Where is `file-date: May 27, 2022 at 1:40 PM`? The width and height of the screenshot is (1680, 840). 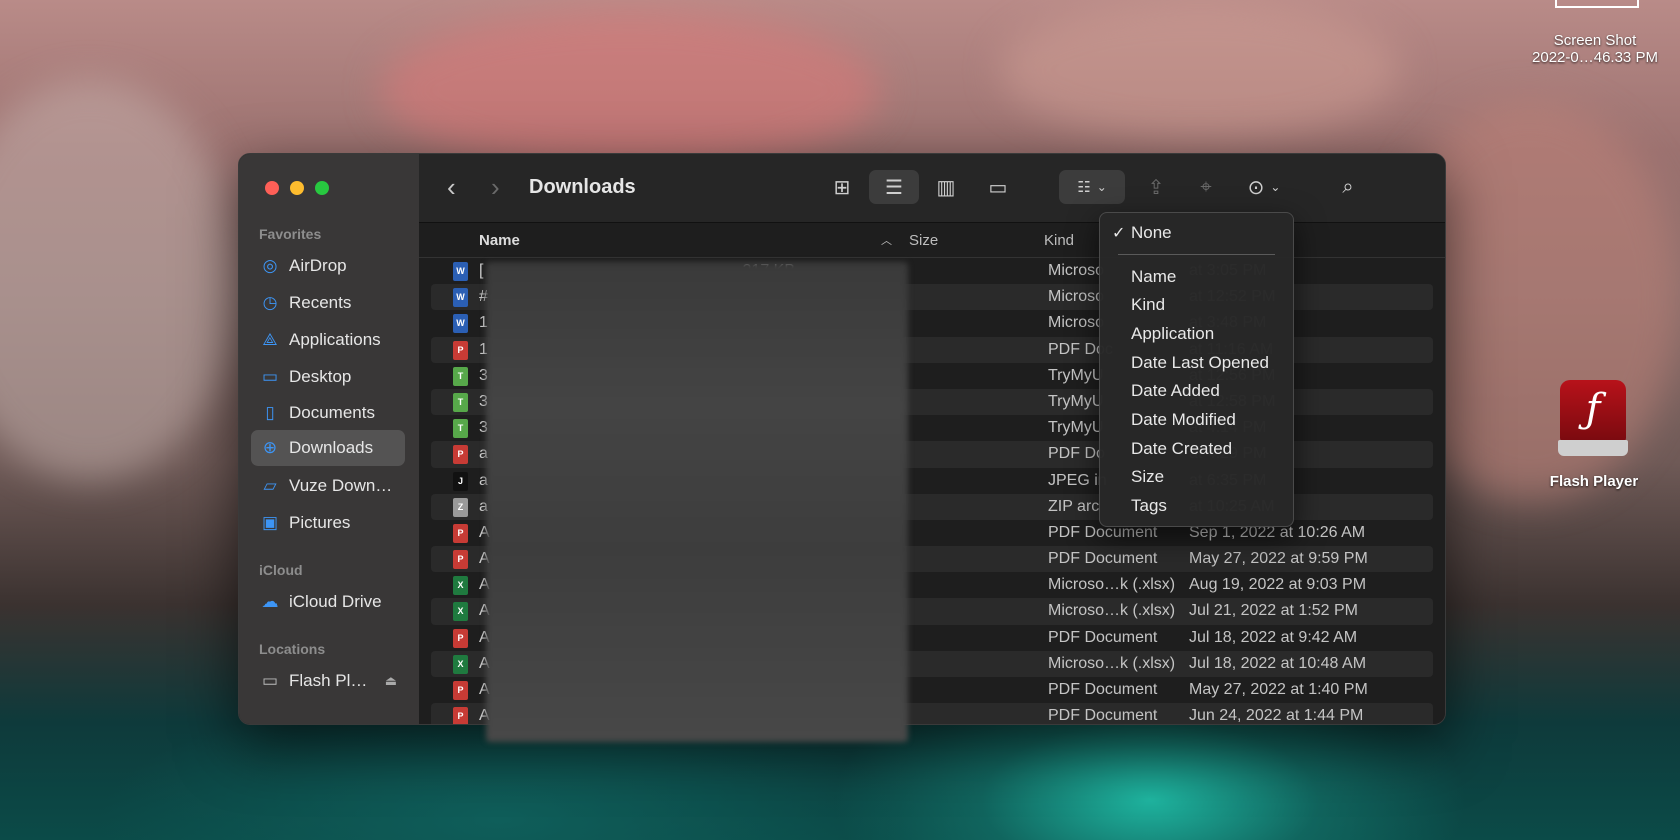
file-date: May 27, 2022 at 1:40 PM is located at coordinates (1278, 689).